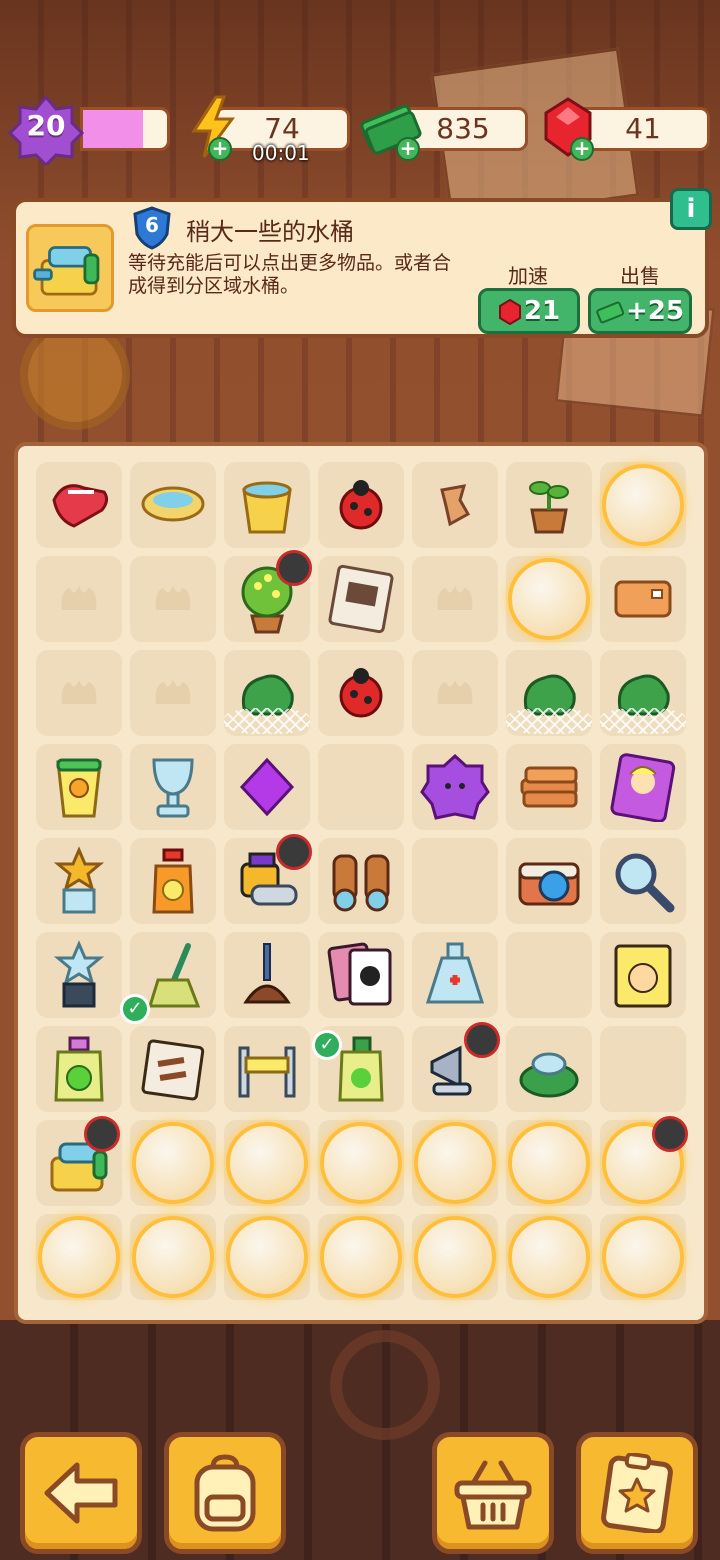 Image resolution: width=720 pixels, height=1560 pixels. I want to click on star-trophy-icon, so click(79, 975).